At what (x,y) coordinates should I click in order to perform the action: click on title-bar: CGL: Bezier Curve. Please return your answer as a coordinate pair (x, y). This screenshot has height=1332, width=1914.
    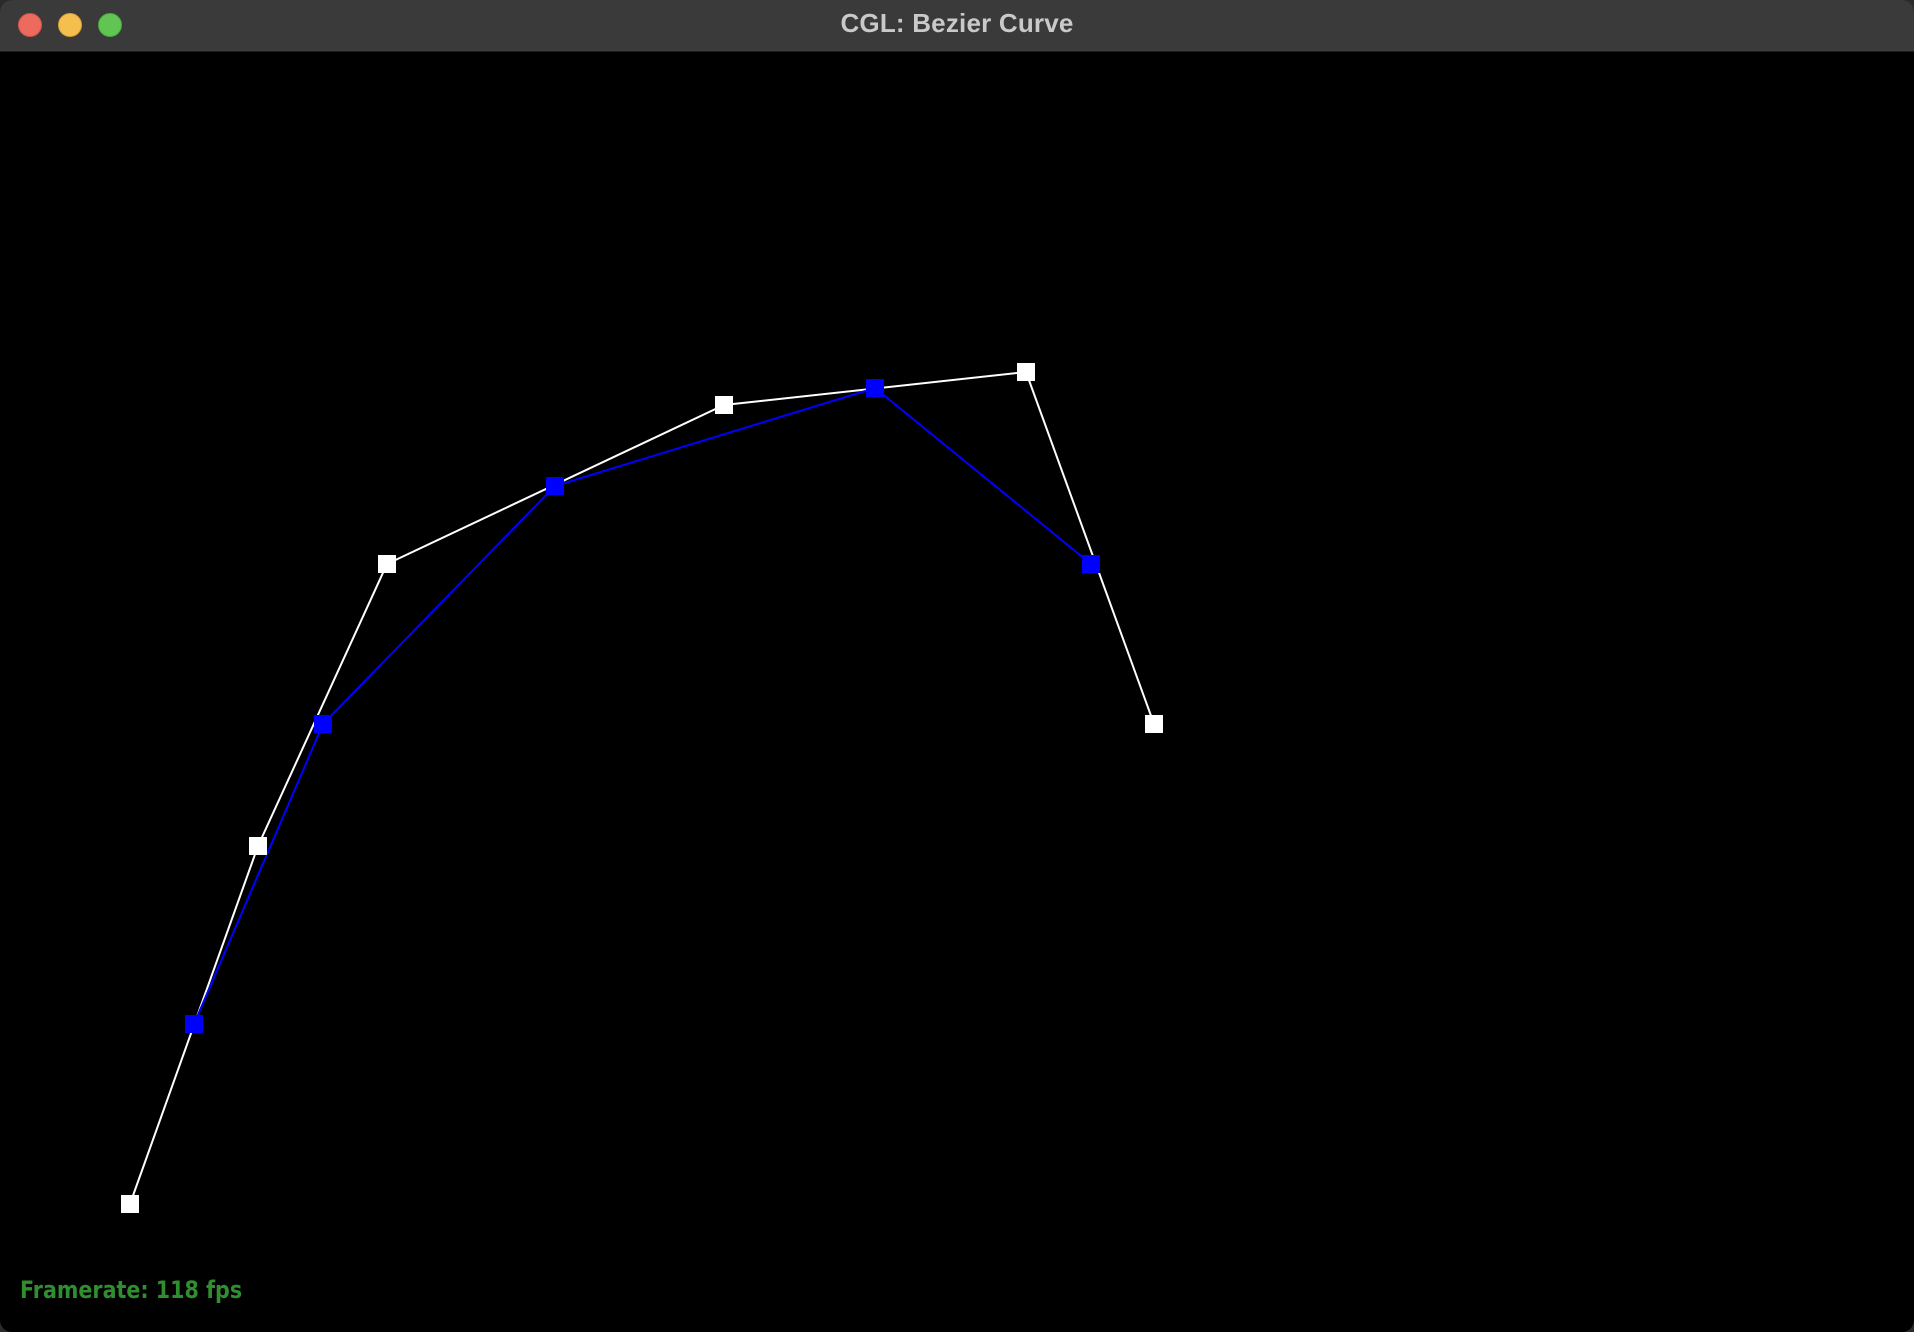
    Looking at the image, I should click on (957, 26).